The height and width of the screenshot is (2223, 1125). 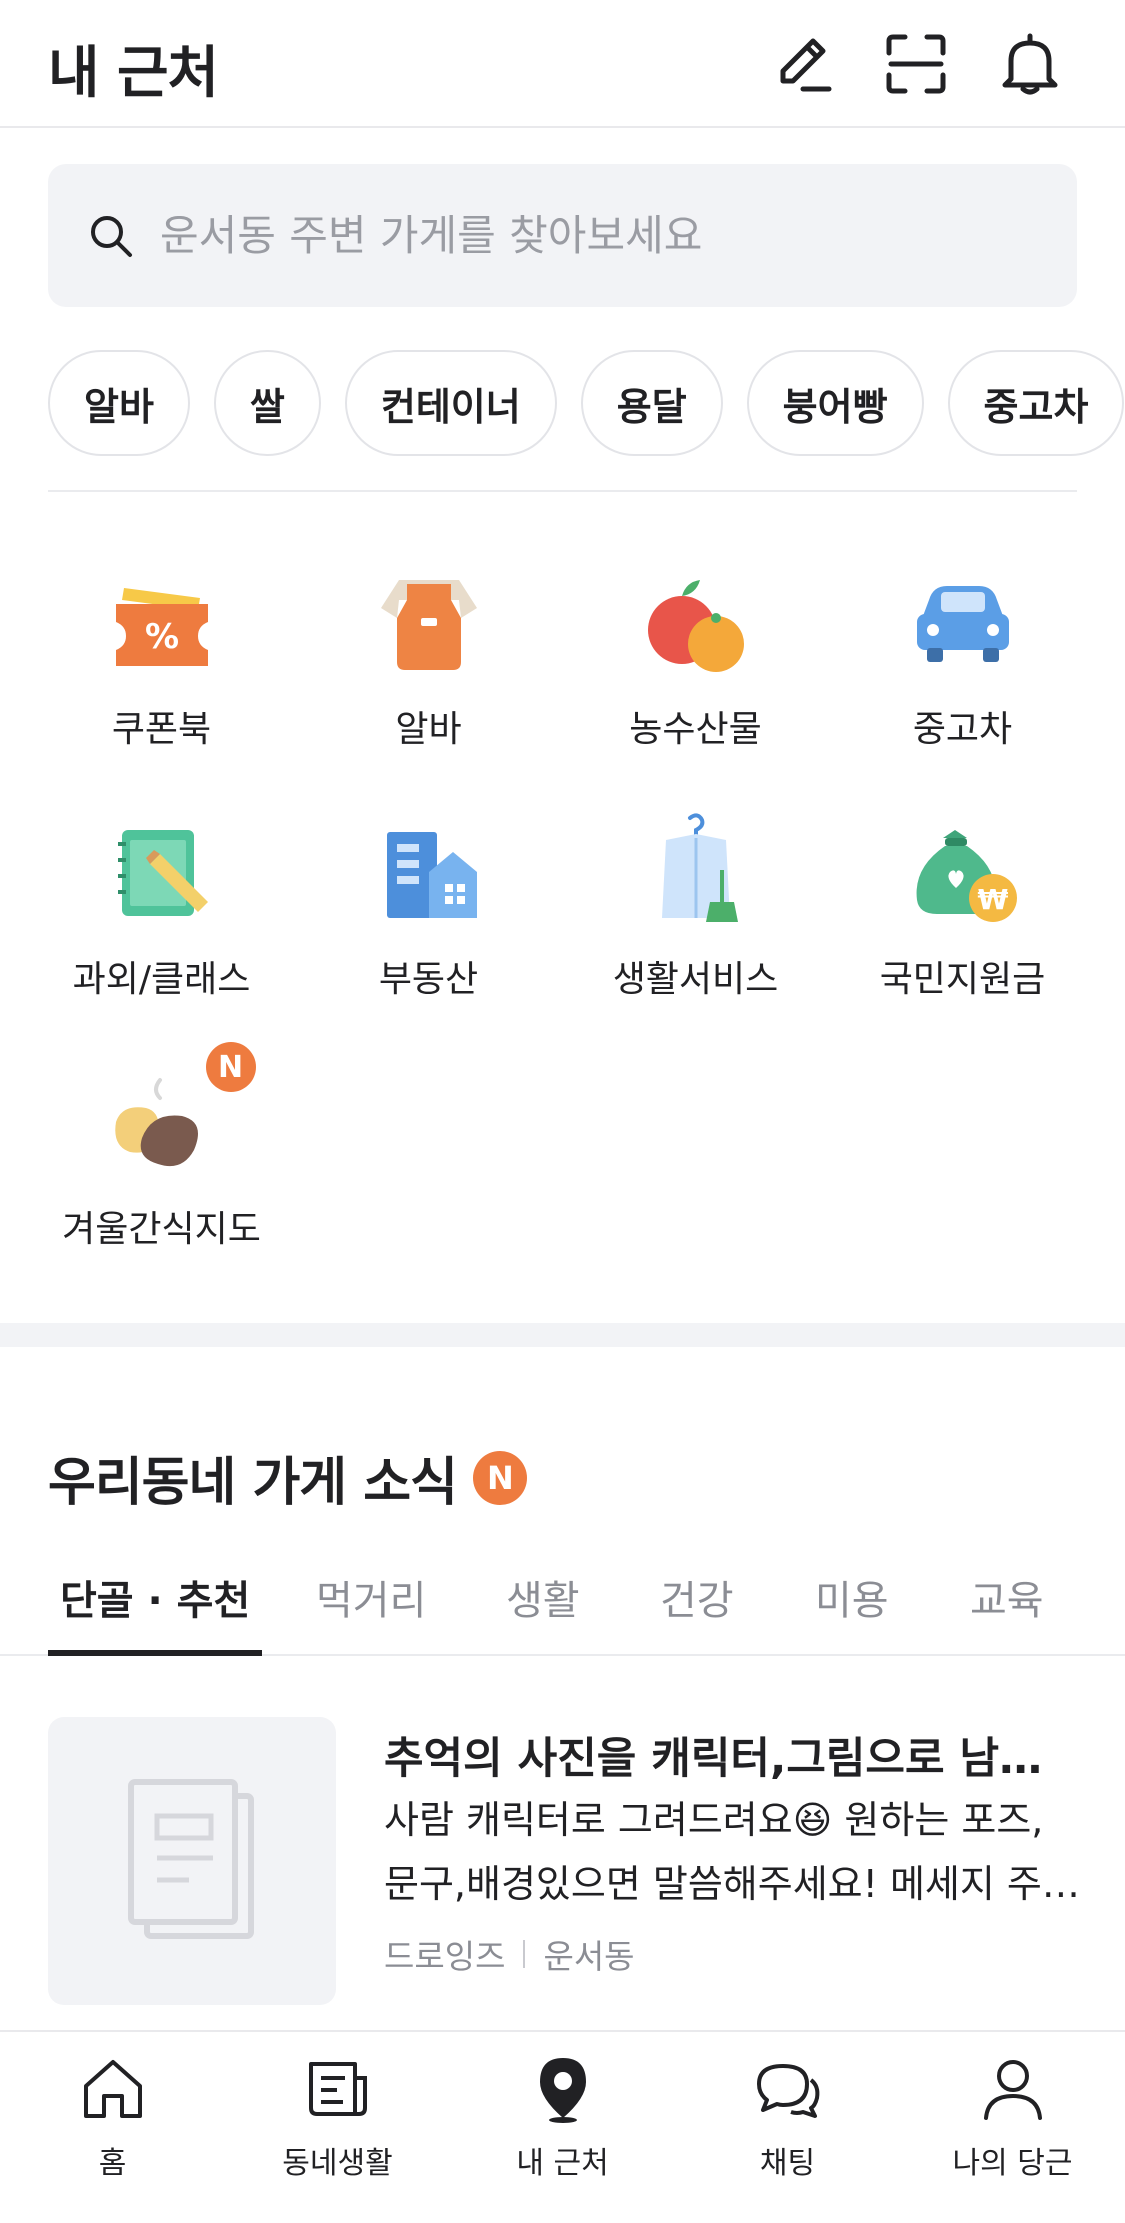 I want to click on chip-keyword: 알바, so click(x=119, y=403).